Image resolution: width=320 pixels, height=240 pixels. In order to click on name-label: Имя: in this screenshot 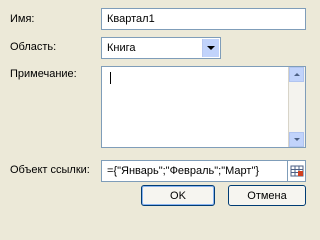, I will do `click(22, 19)`.